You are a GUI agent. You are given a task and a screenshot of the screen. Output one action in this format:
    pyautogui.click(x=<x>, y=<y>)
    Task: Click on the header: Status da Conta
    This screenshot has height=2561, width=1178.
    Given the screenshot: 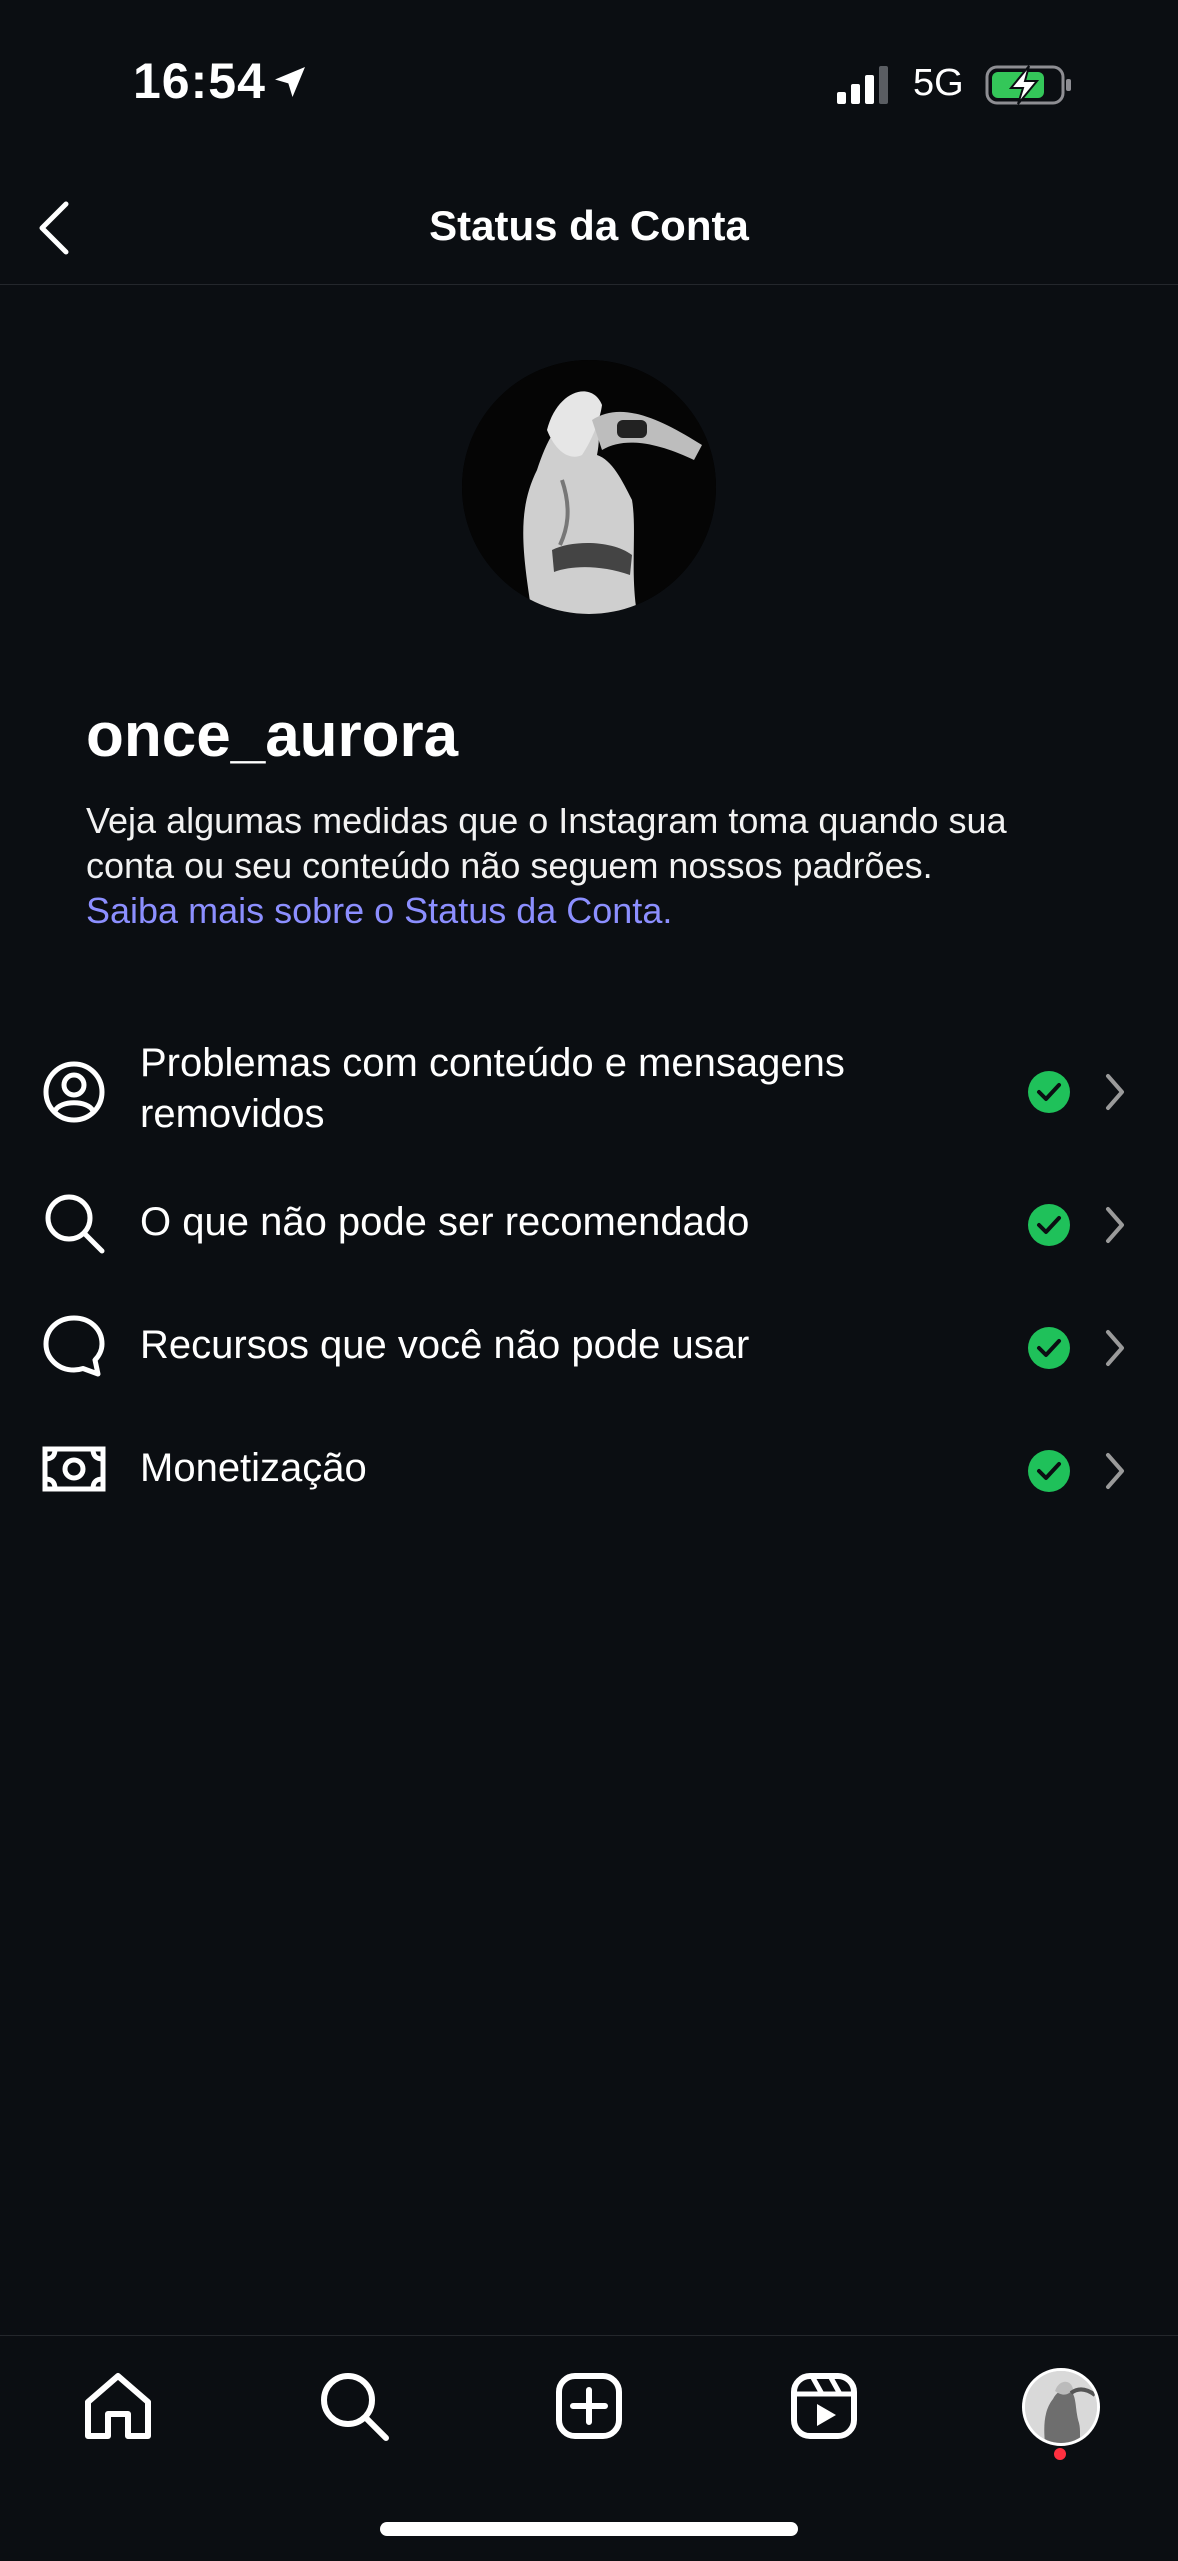 What is the action you would take?
    pyautogui.click(x=589, y=227)
    